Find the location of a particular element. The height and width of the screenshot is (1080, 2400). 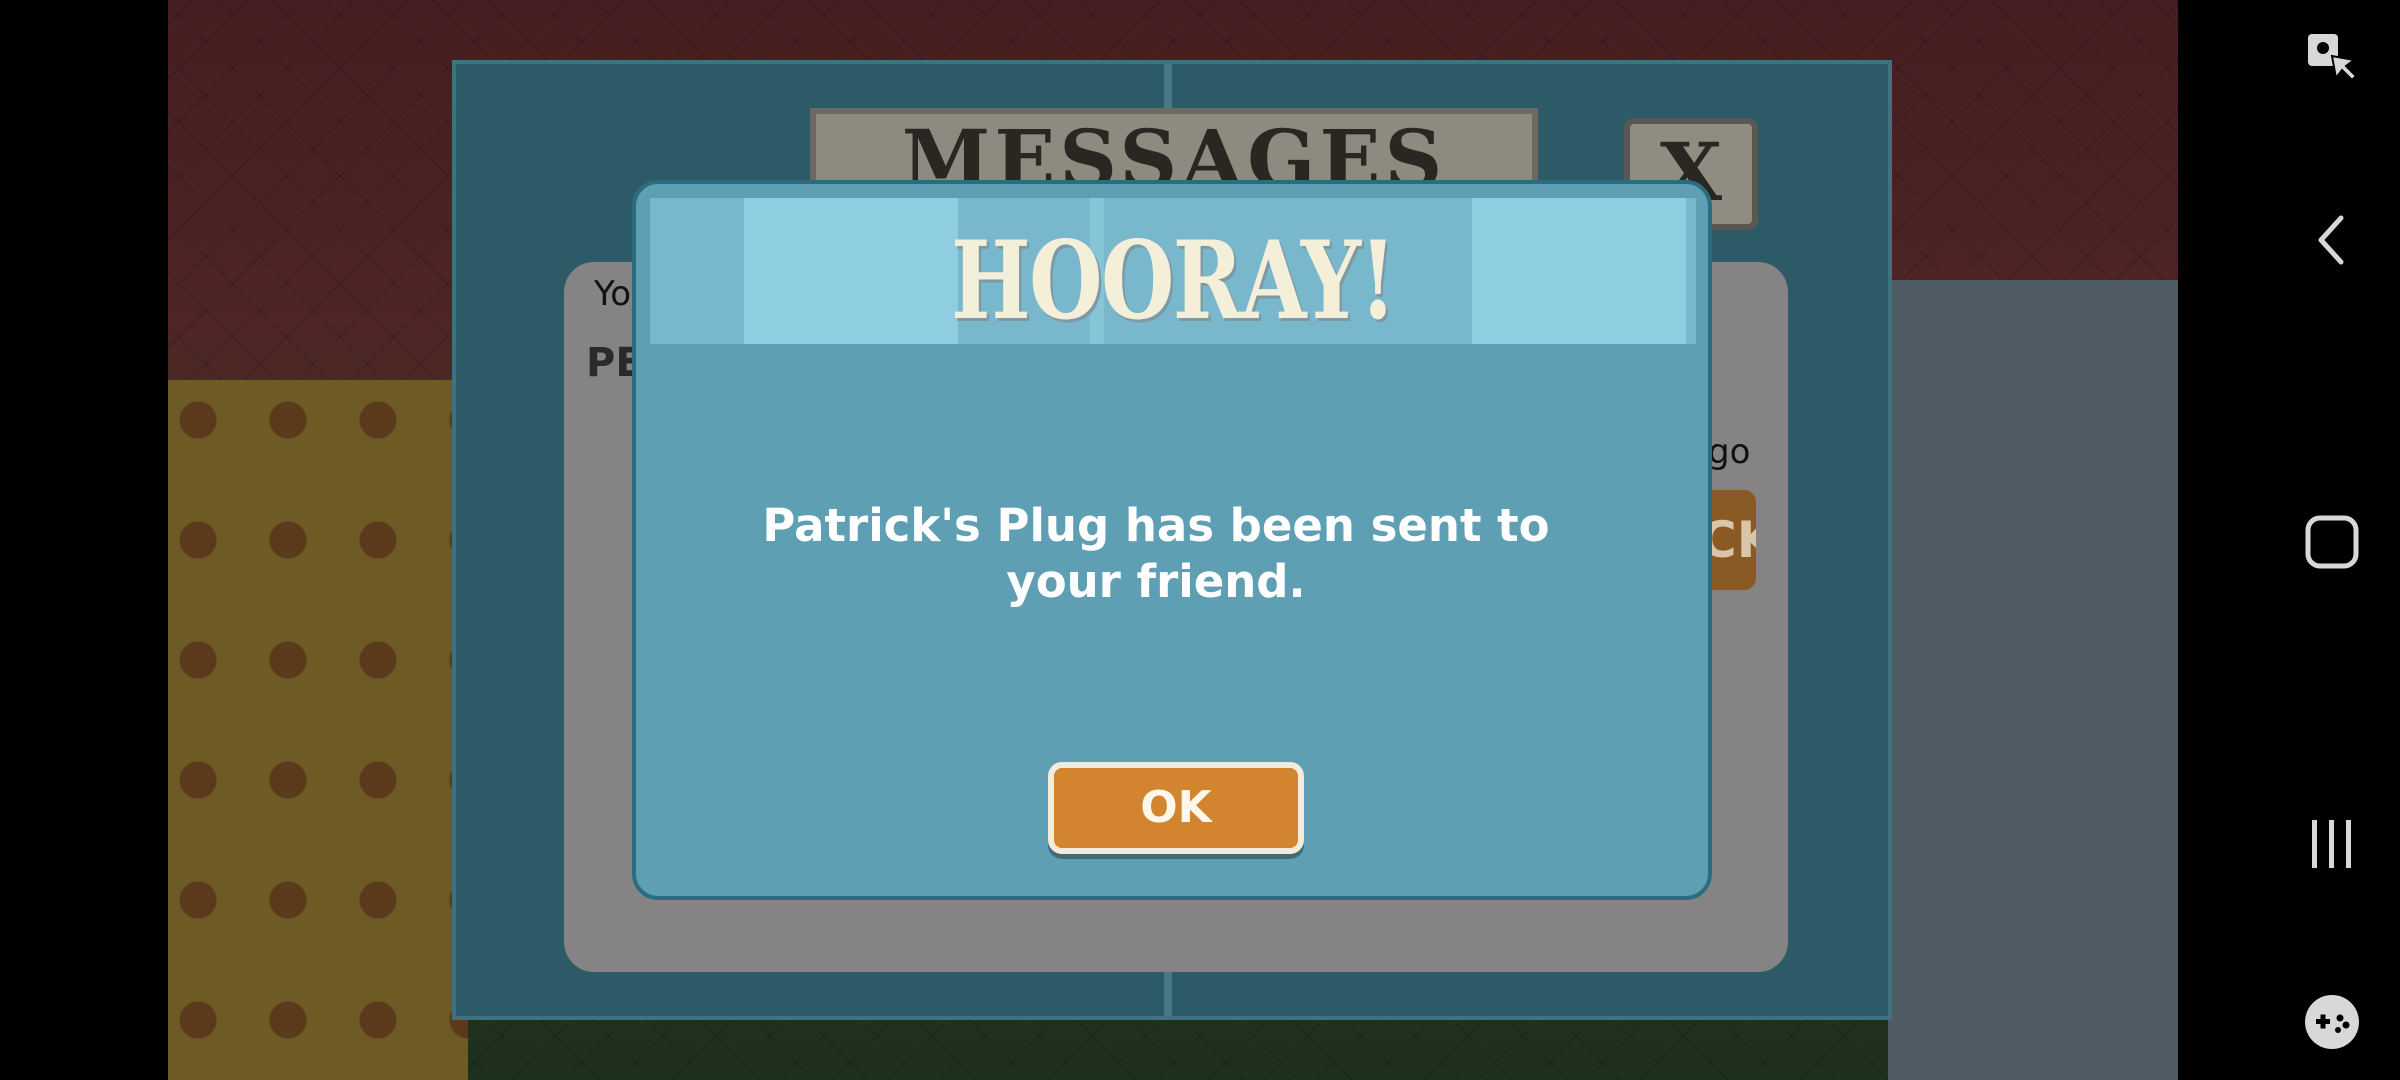

back-icon is located at coordinates (2332, 240).